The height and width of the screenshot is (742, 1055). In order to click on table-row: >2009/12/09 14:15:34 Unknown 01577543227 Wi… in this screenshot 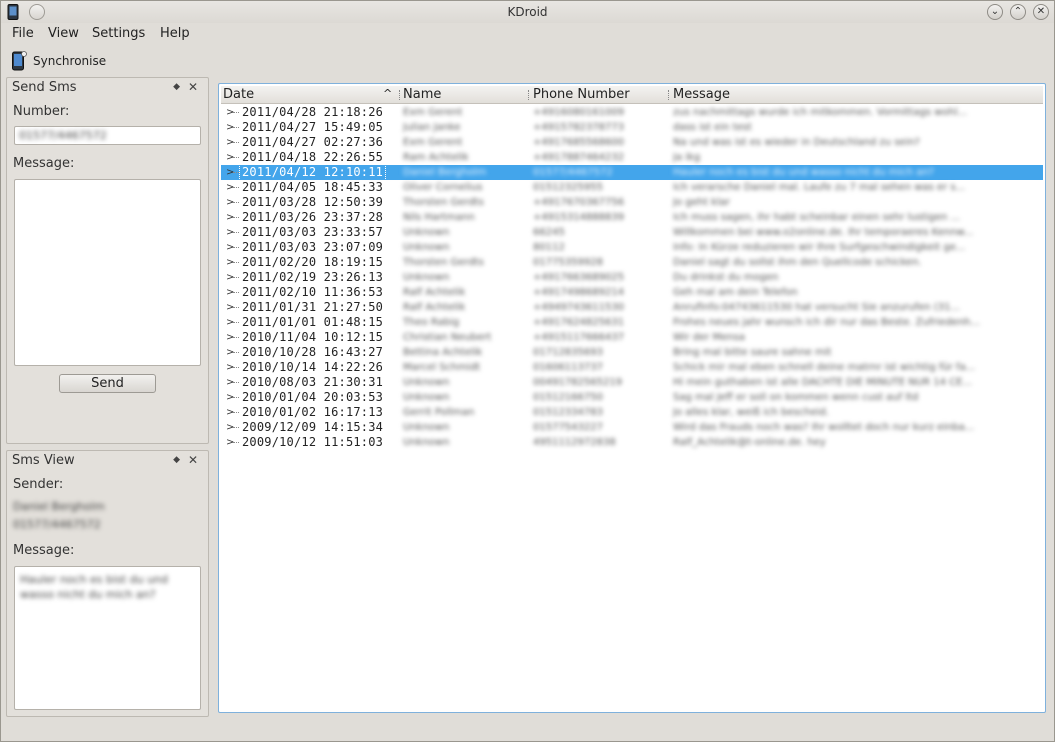, I will do `click(632, 427)`.